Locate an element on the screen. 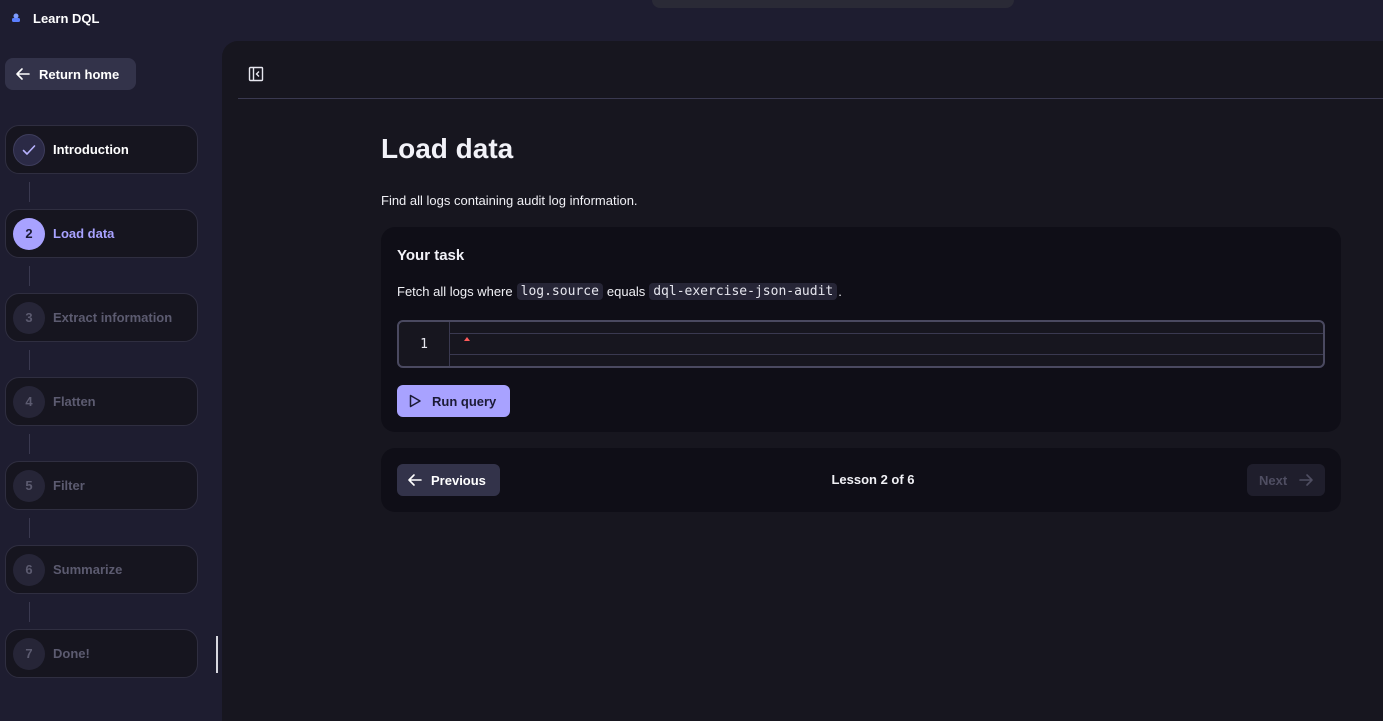  return-home-button: Return home is located at coordinates (70, 74).